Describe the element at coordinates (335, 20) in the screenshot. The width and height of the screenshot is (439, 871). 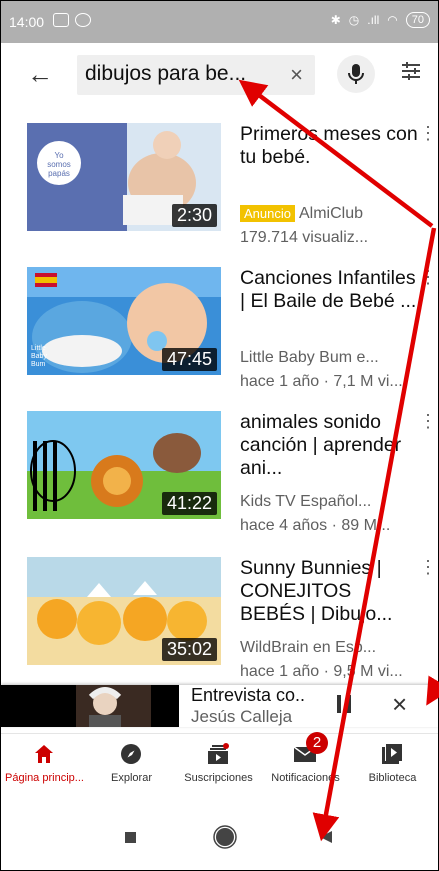
I see `bluetooth-icon: ✱` at that location.